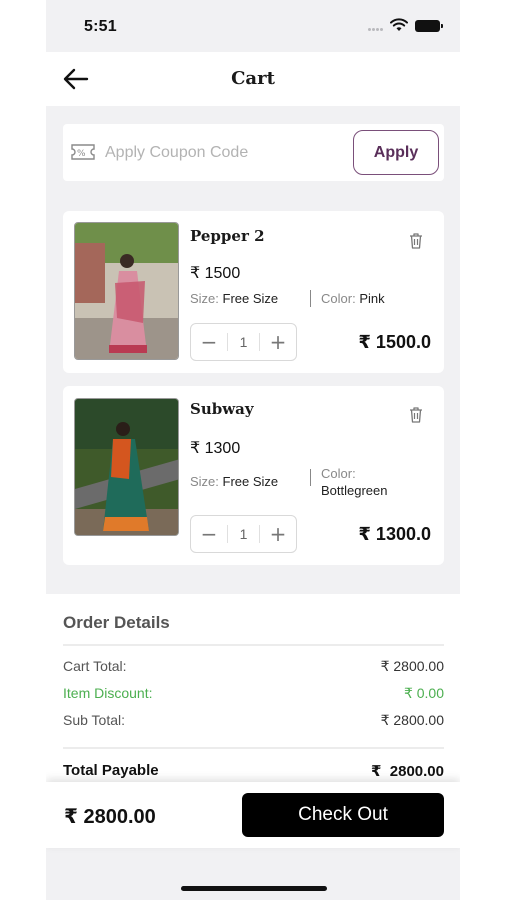 The height and width of the screenshot is (900, 507). Describe the element at coordinates (205, 153) in the screenshot. I see `coupon-code-input` at that location.